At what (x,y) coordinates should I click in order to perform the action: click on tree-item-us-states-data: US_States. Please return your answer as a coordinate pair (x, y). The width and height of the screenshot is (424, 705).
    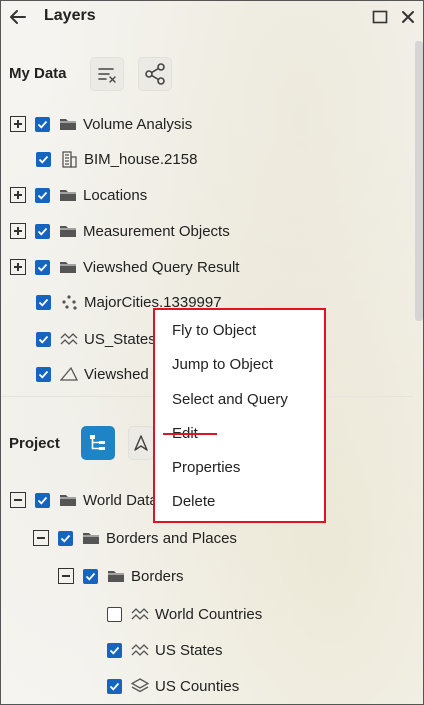
    Looking at the image, I should click on (96, 339).